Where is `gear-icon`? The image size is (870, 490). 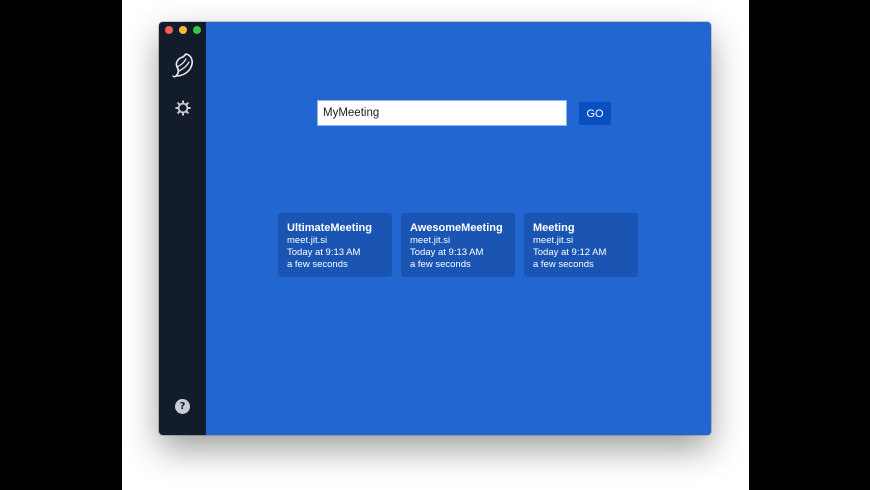
gear-icon is located at coordinates (183, 108).